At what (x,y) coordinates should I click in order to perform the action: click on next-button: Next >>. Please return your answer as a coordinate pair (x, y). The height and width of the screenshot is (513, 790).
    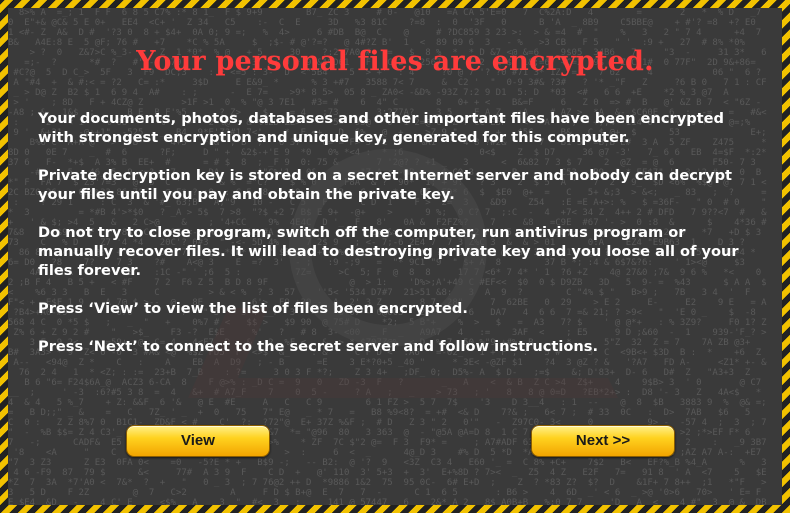
    Looking at the image, I should click on (603, 441).